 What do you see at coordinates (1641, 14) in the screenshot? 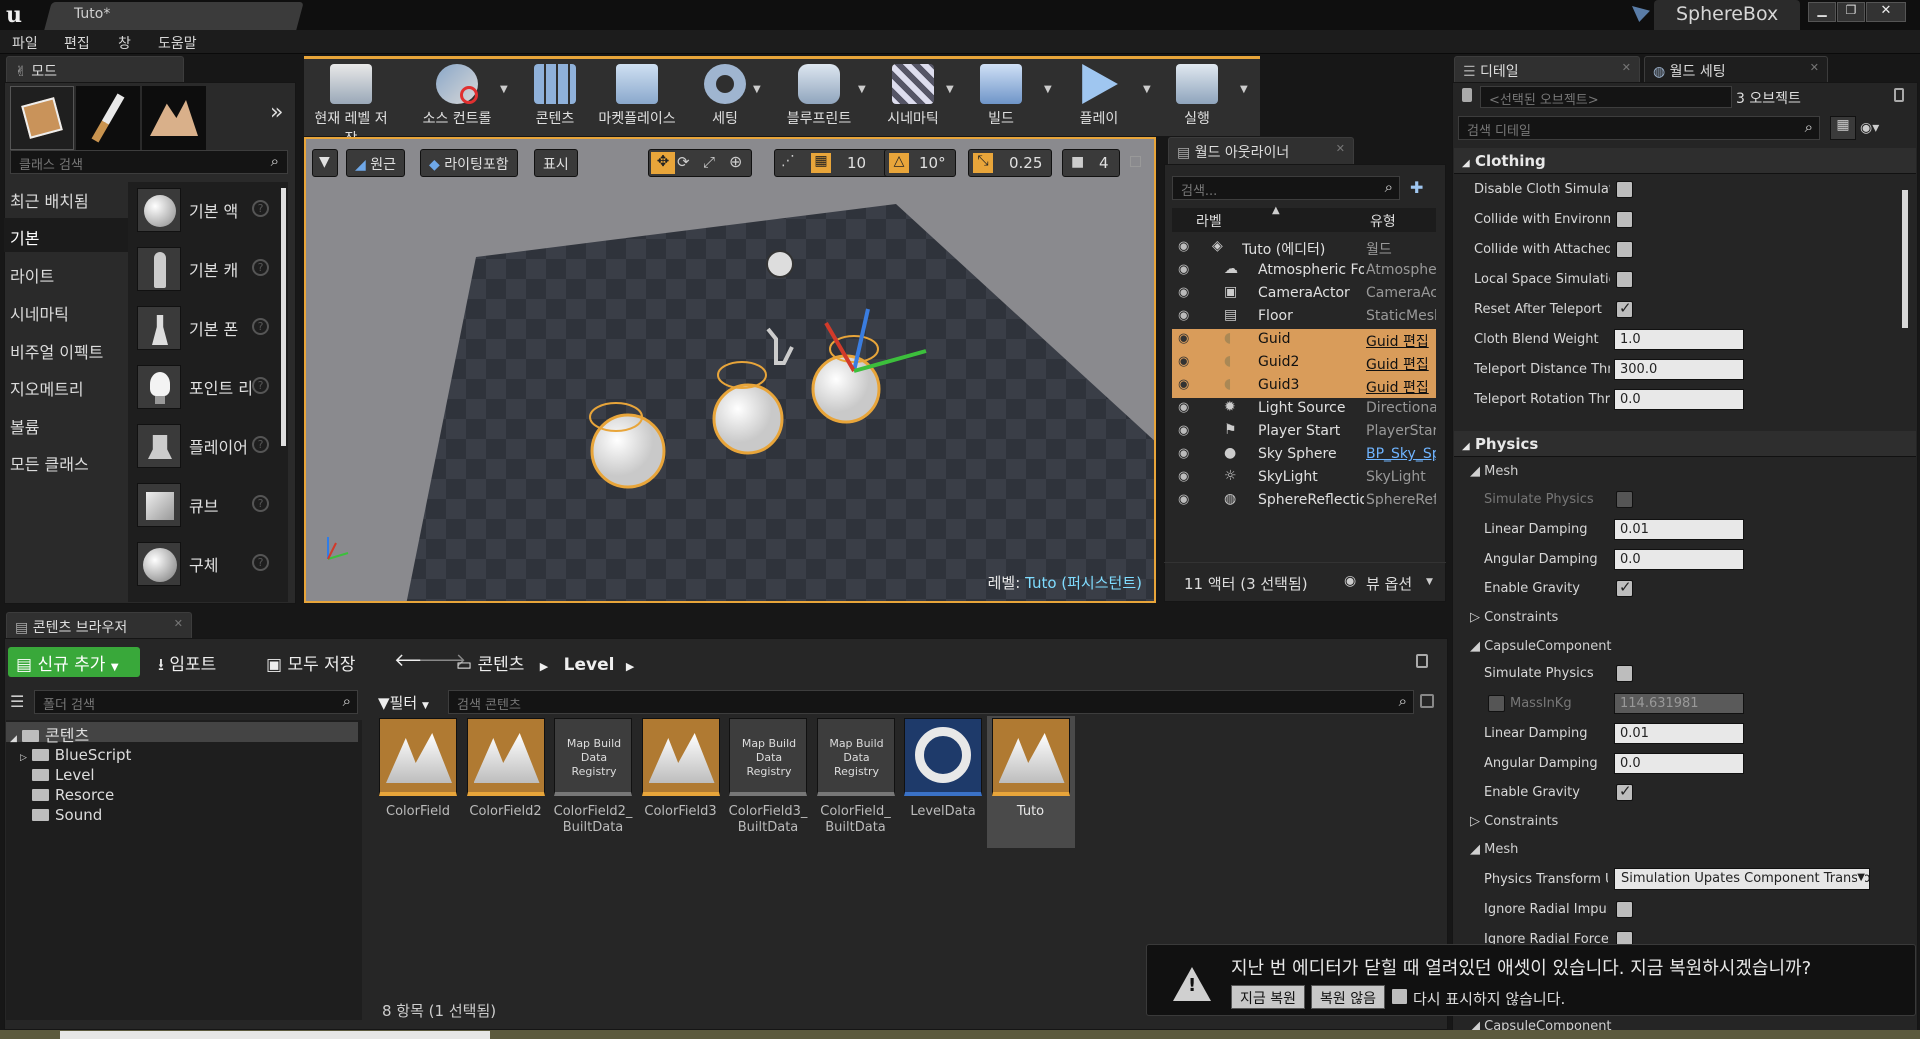
I see `feedback-icon` at bounding box center [1641, 14].